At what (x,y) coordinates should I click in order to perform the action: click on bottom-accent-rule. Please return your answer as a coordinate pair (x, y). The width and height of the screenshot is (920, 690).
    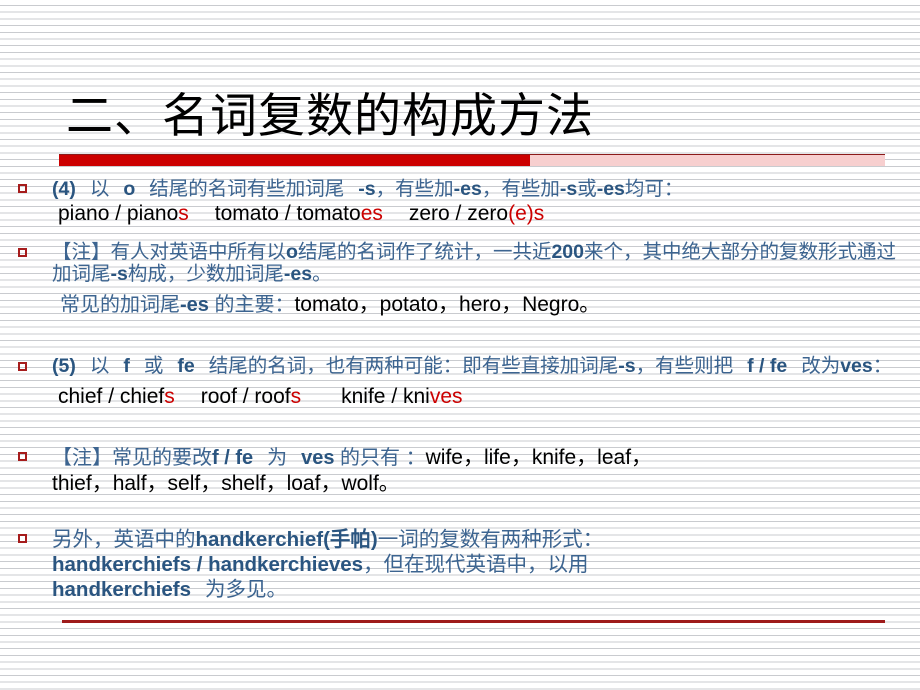
    Looking at the image, I should click on (473, 621).